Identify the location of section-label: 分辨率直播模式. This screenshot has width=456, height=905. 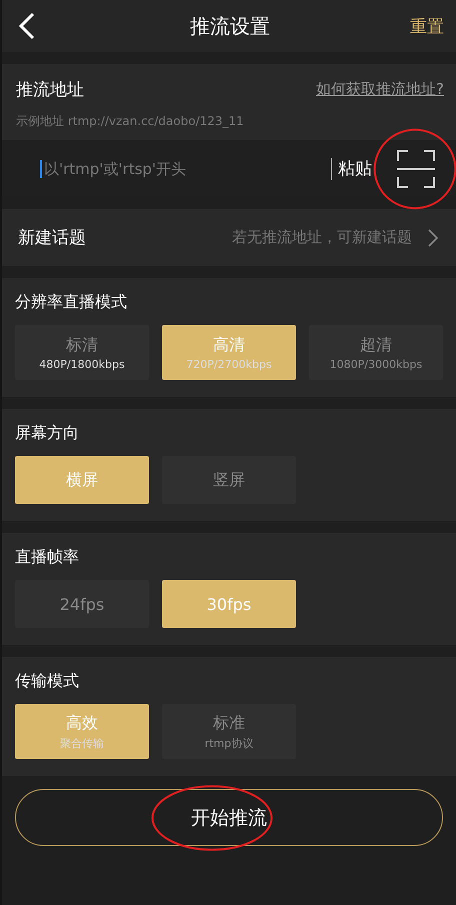
(71, 302).